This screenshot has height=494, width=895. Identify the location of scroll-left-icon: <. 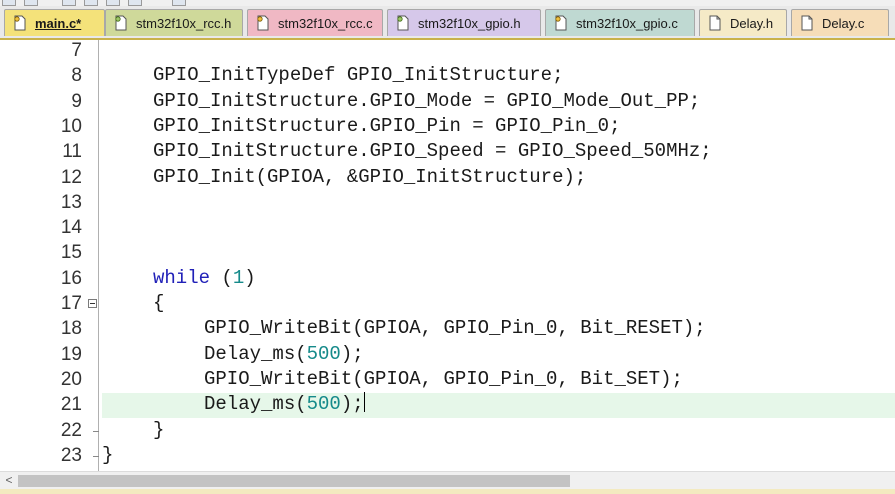
(9, 480).